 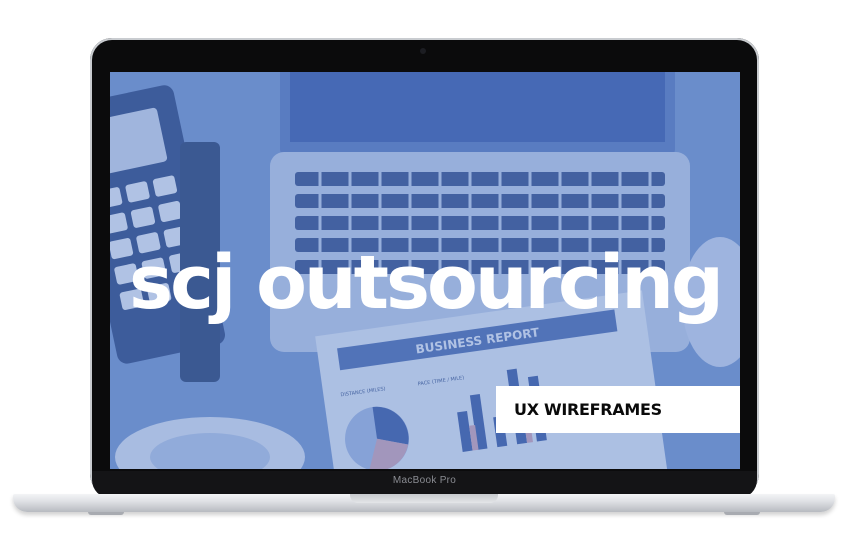 I want to click on laptop-foot-right, so click(x=742, y=513).